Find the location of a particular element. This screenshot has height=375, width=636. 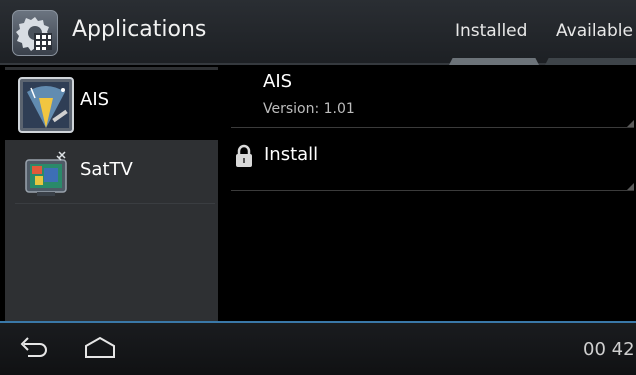

back-icon is located at coordinates (33, 348).